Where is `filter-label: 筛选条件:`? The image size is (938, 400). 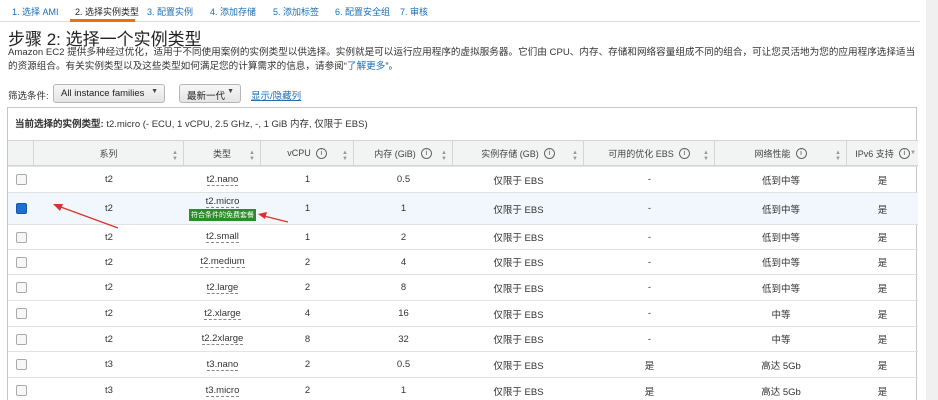
filter-label: 筛选条件: is located at coordinates (28, 96).